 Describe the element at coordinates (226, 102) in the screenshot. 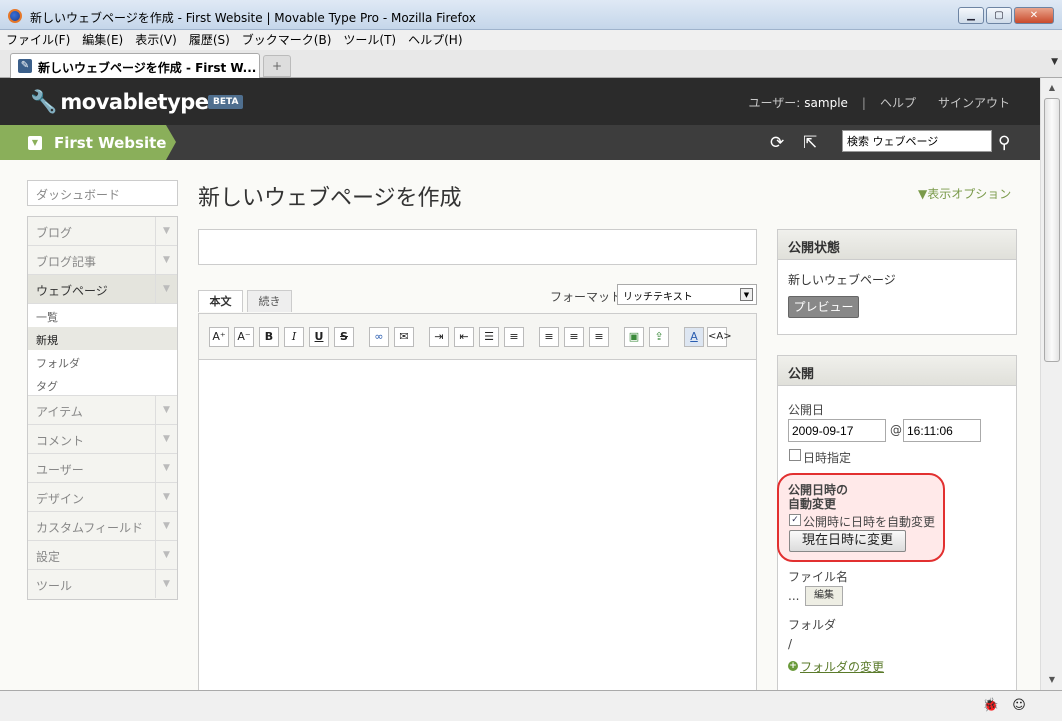

I see `beta-badge: BETA` at that location.